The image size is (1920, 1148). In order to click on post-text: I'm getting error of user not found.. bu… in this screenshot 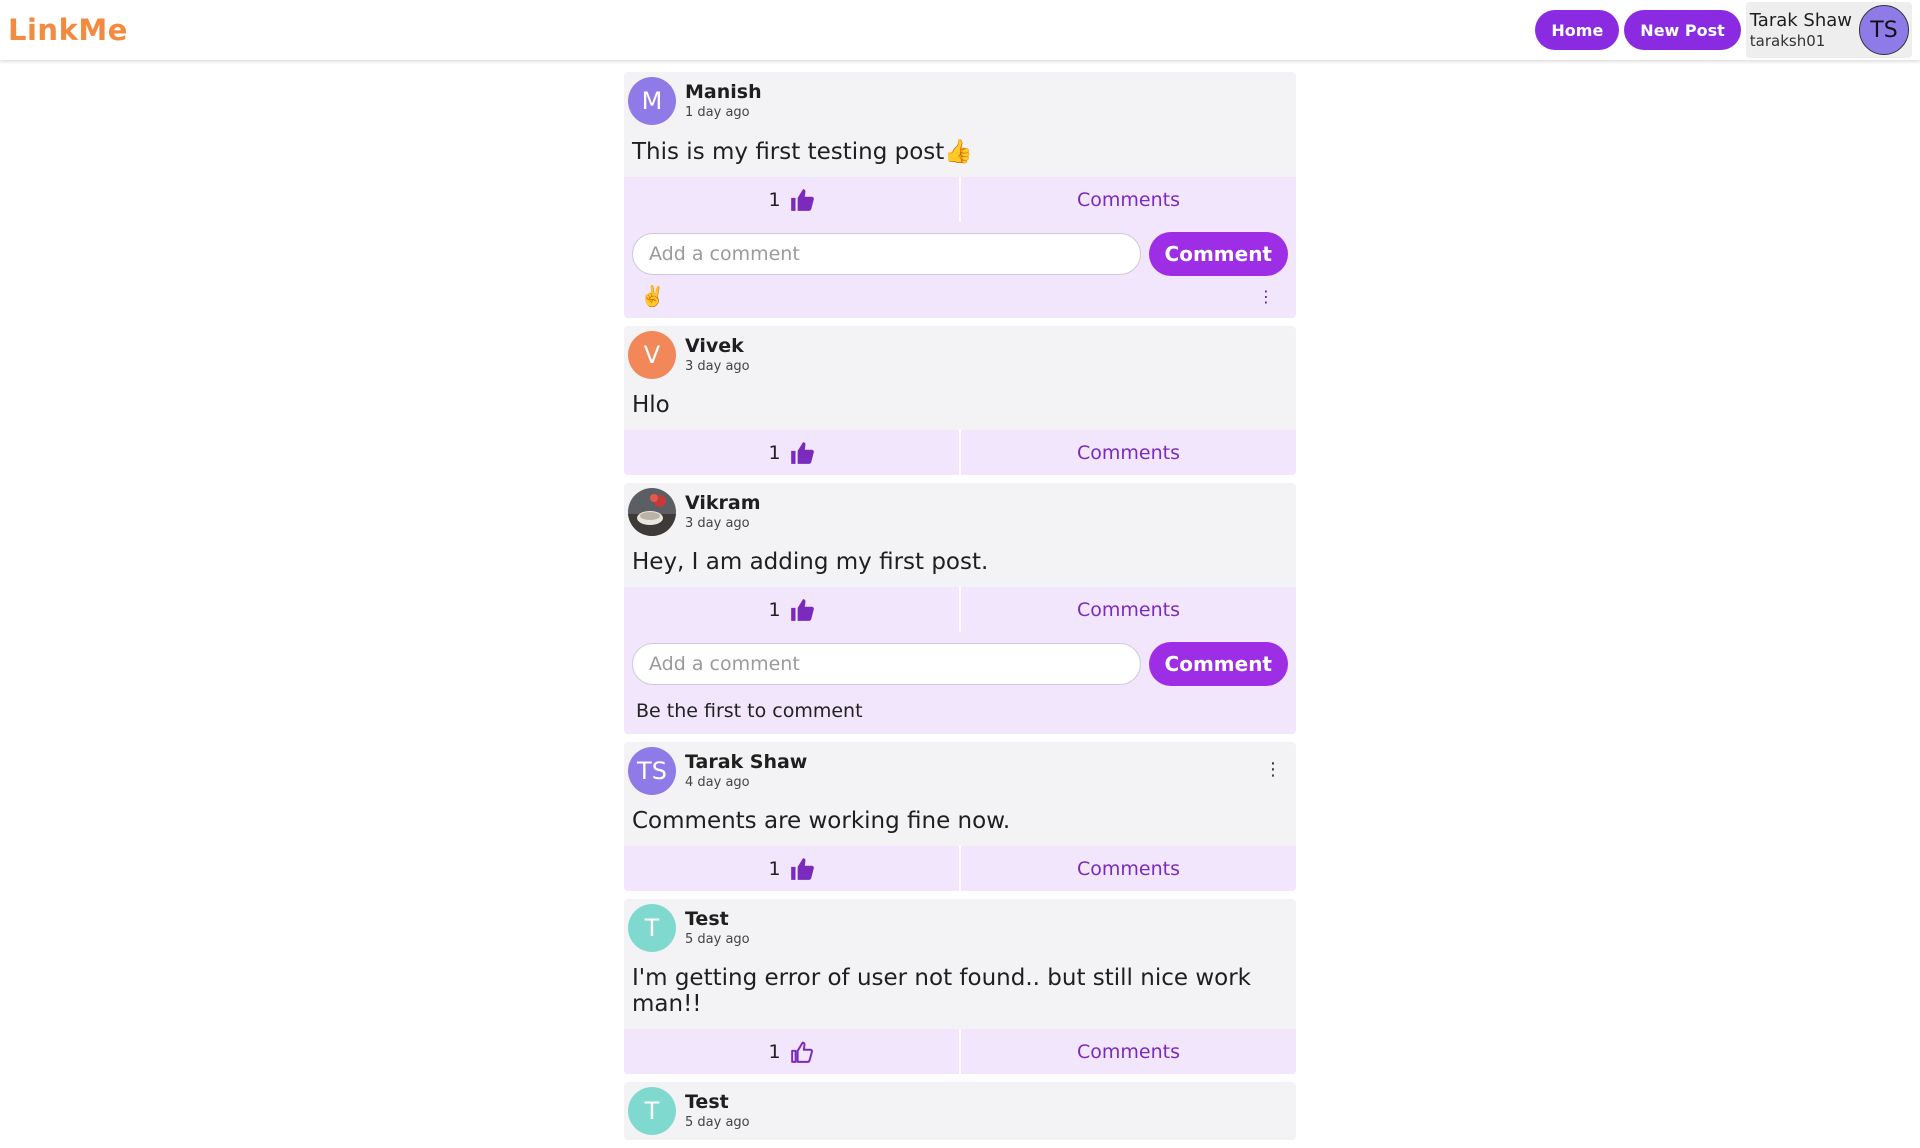, I will do `click(941, 991)`.